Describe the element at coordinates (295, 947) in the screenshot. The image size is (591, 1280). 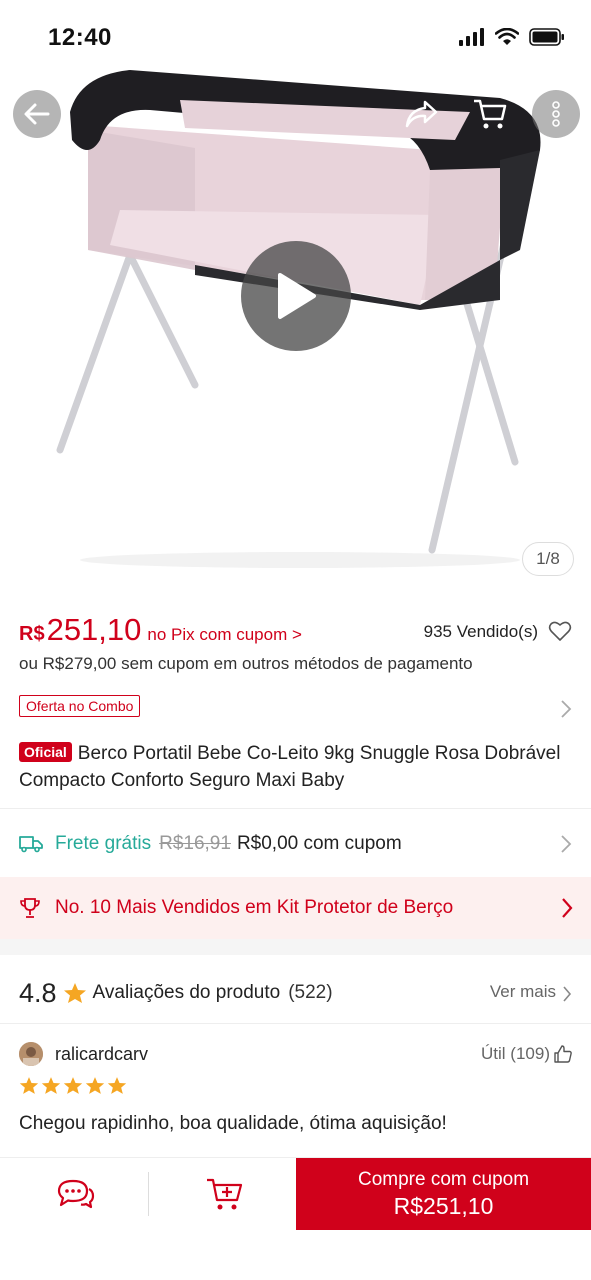
I see `section-gap` at that location.